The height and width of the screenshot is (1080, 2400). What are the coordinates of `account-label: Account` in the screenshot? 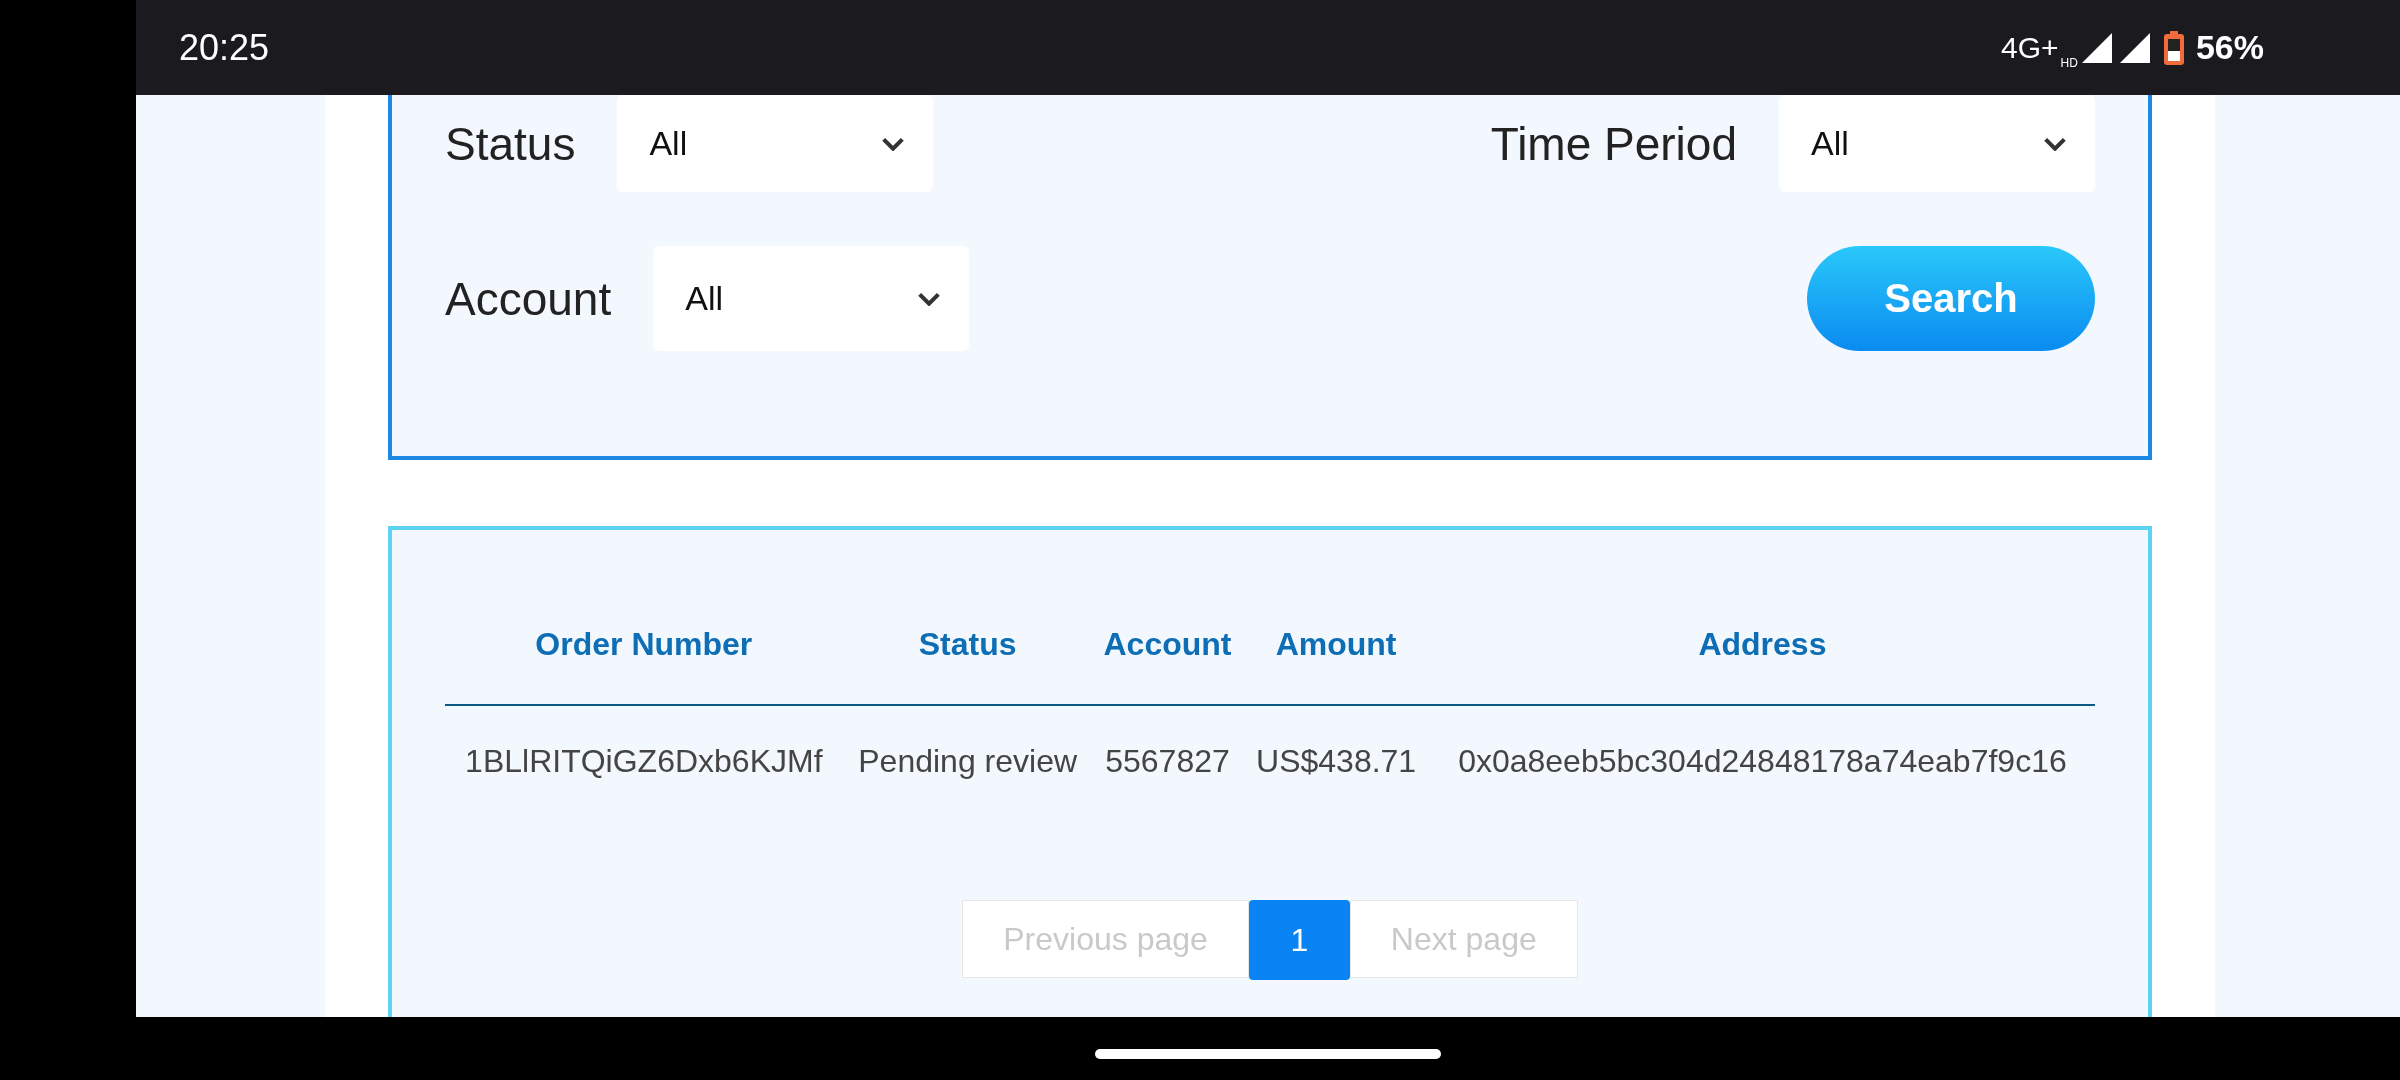 It's located at (528, 298).